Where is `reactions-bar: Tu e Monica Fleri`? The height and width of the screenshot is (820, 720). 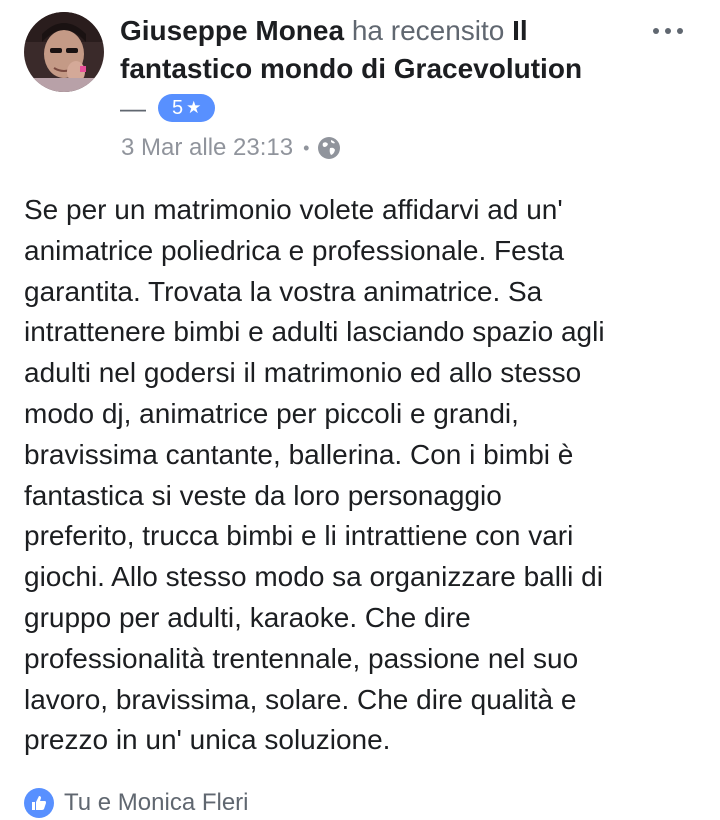 reactions-bar: Tu e Monica Fleri is located at coordinates (136, 803).